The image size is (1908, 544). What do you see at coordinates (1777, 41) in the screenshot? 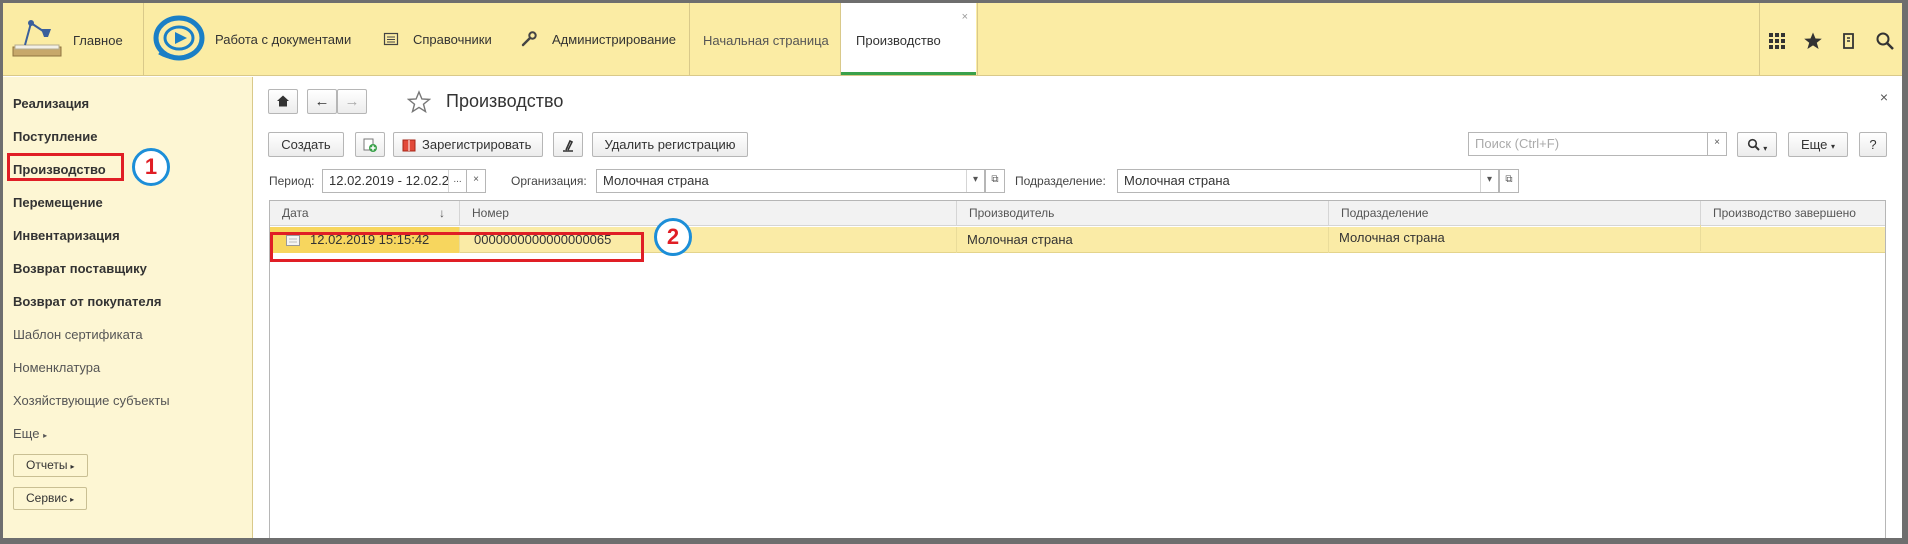
I see `apps-grid-icon` at bounding box center [1777, 41].